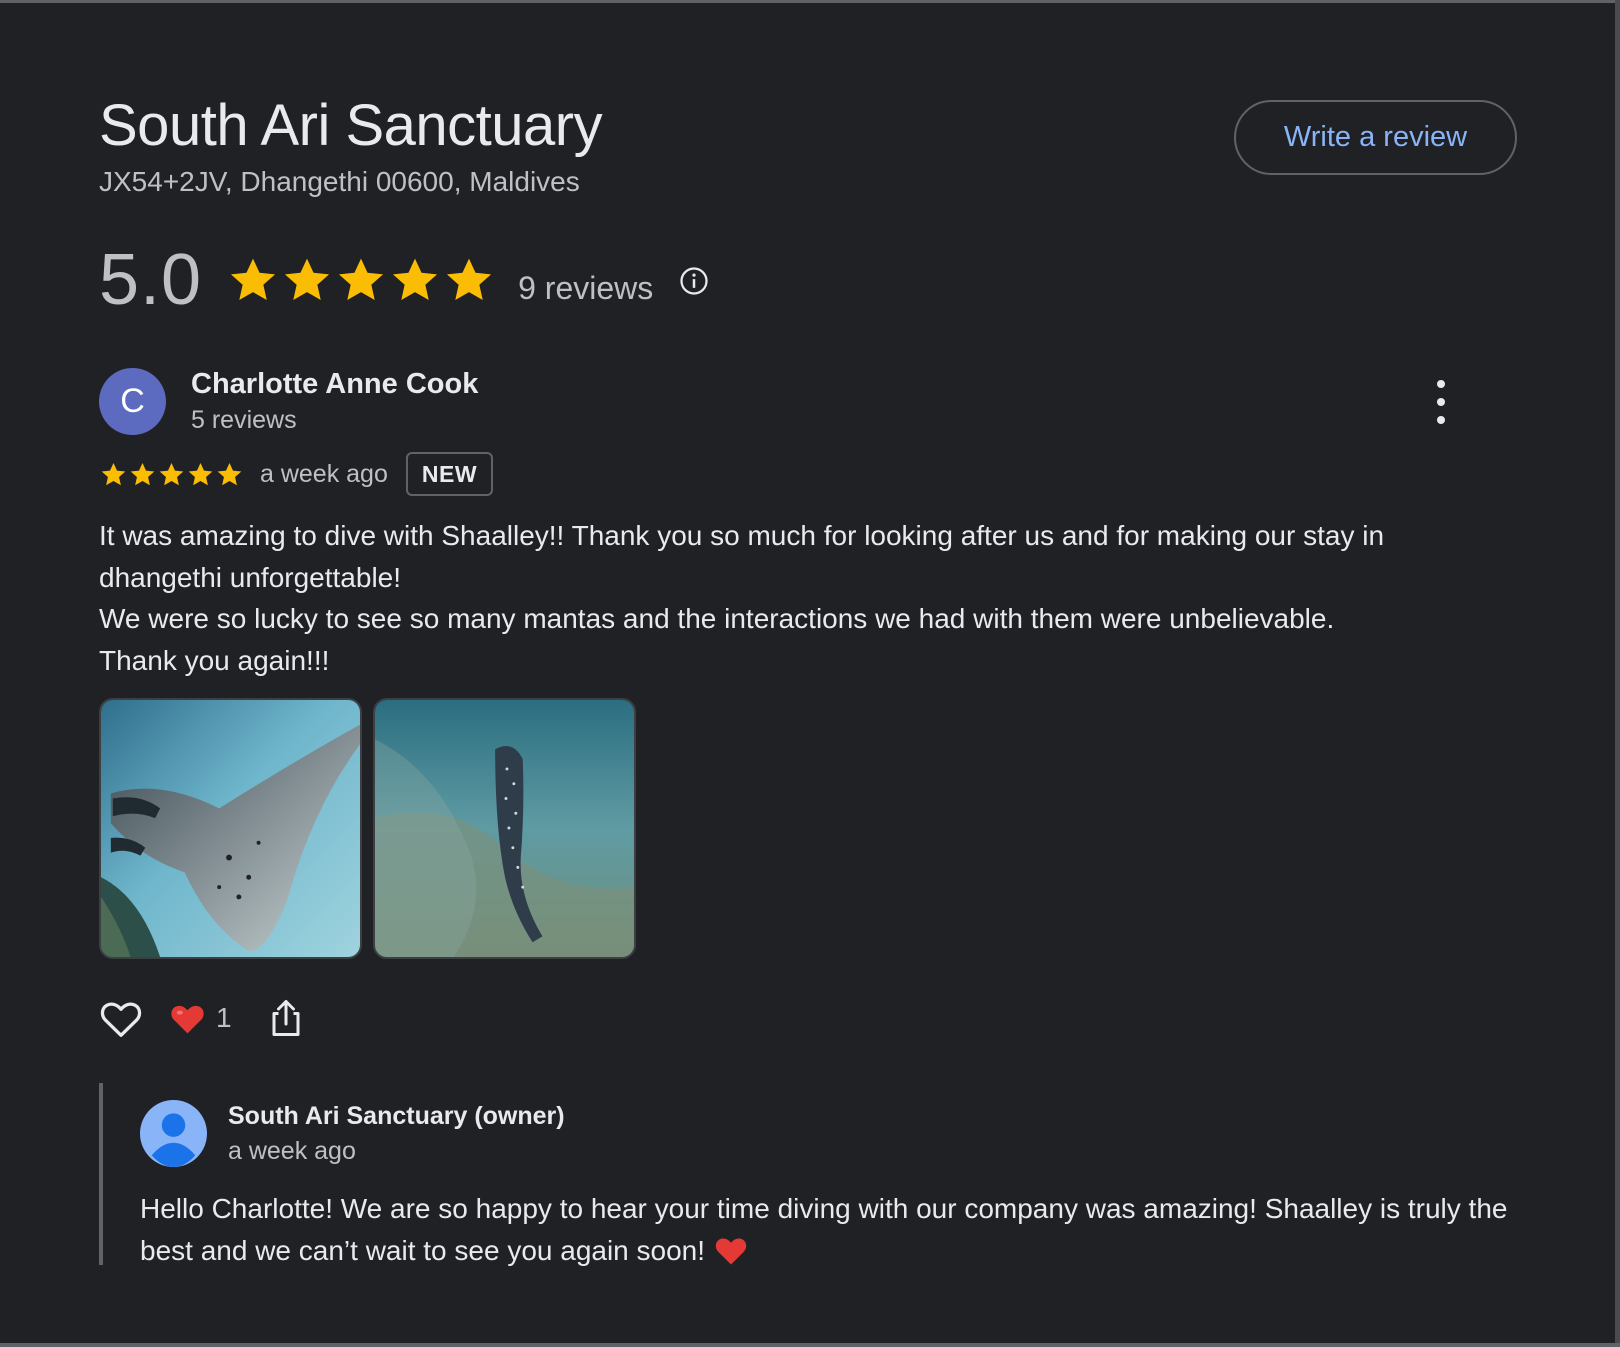 The image size is (1620, 1347). What do you see at coordinates (187, 1019) in the screenshot?
I see `heart-reaction-icon` at bounding box center [187, 1019].